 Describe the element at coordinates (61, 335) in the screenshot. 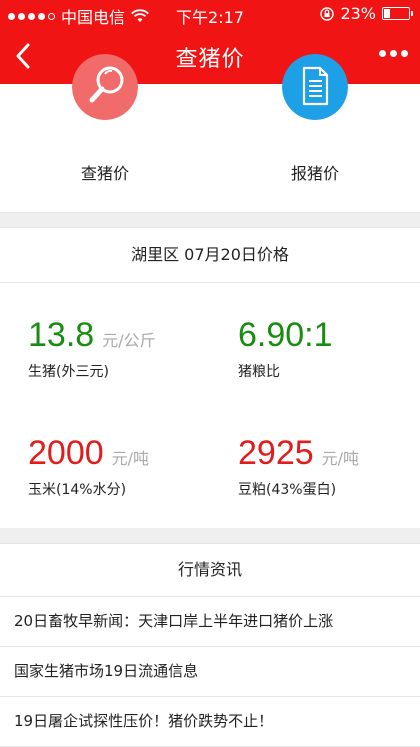

I see `price-value: 13.8` at that location.